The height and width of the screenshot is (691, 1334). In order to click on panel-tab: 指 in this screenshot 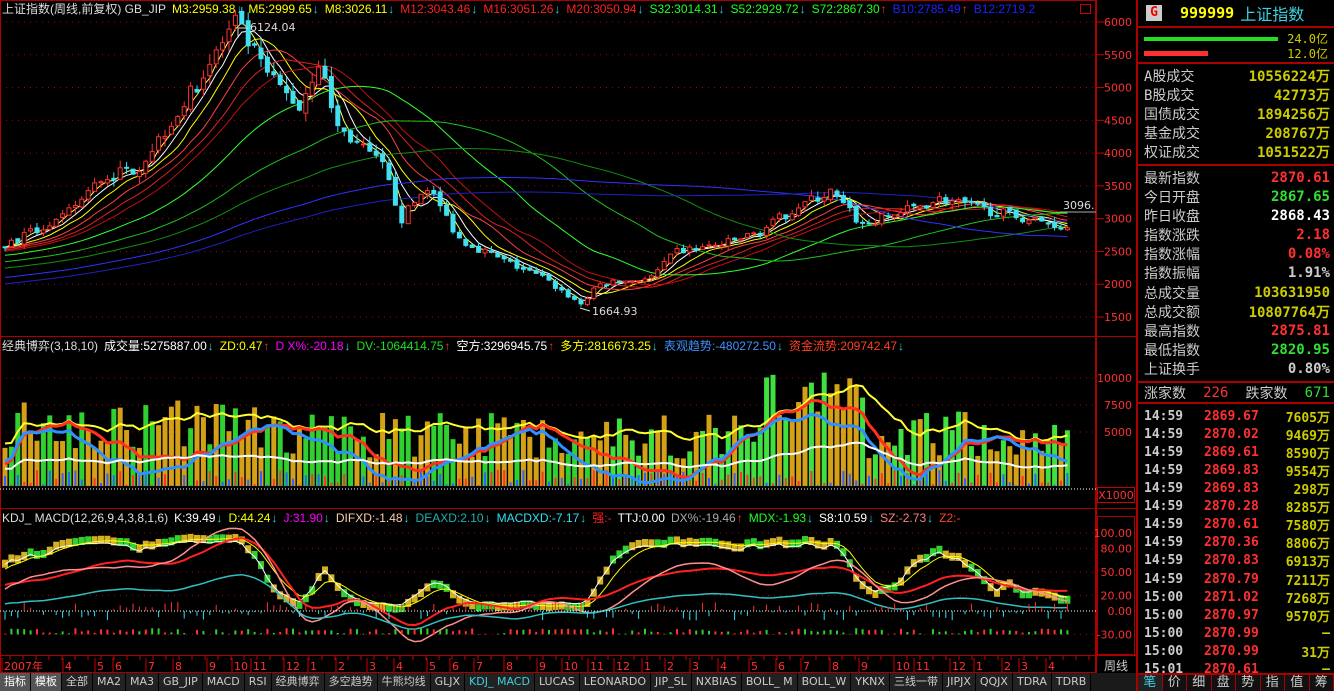, I will do `click(1272, 683)`.